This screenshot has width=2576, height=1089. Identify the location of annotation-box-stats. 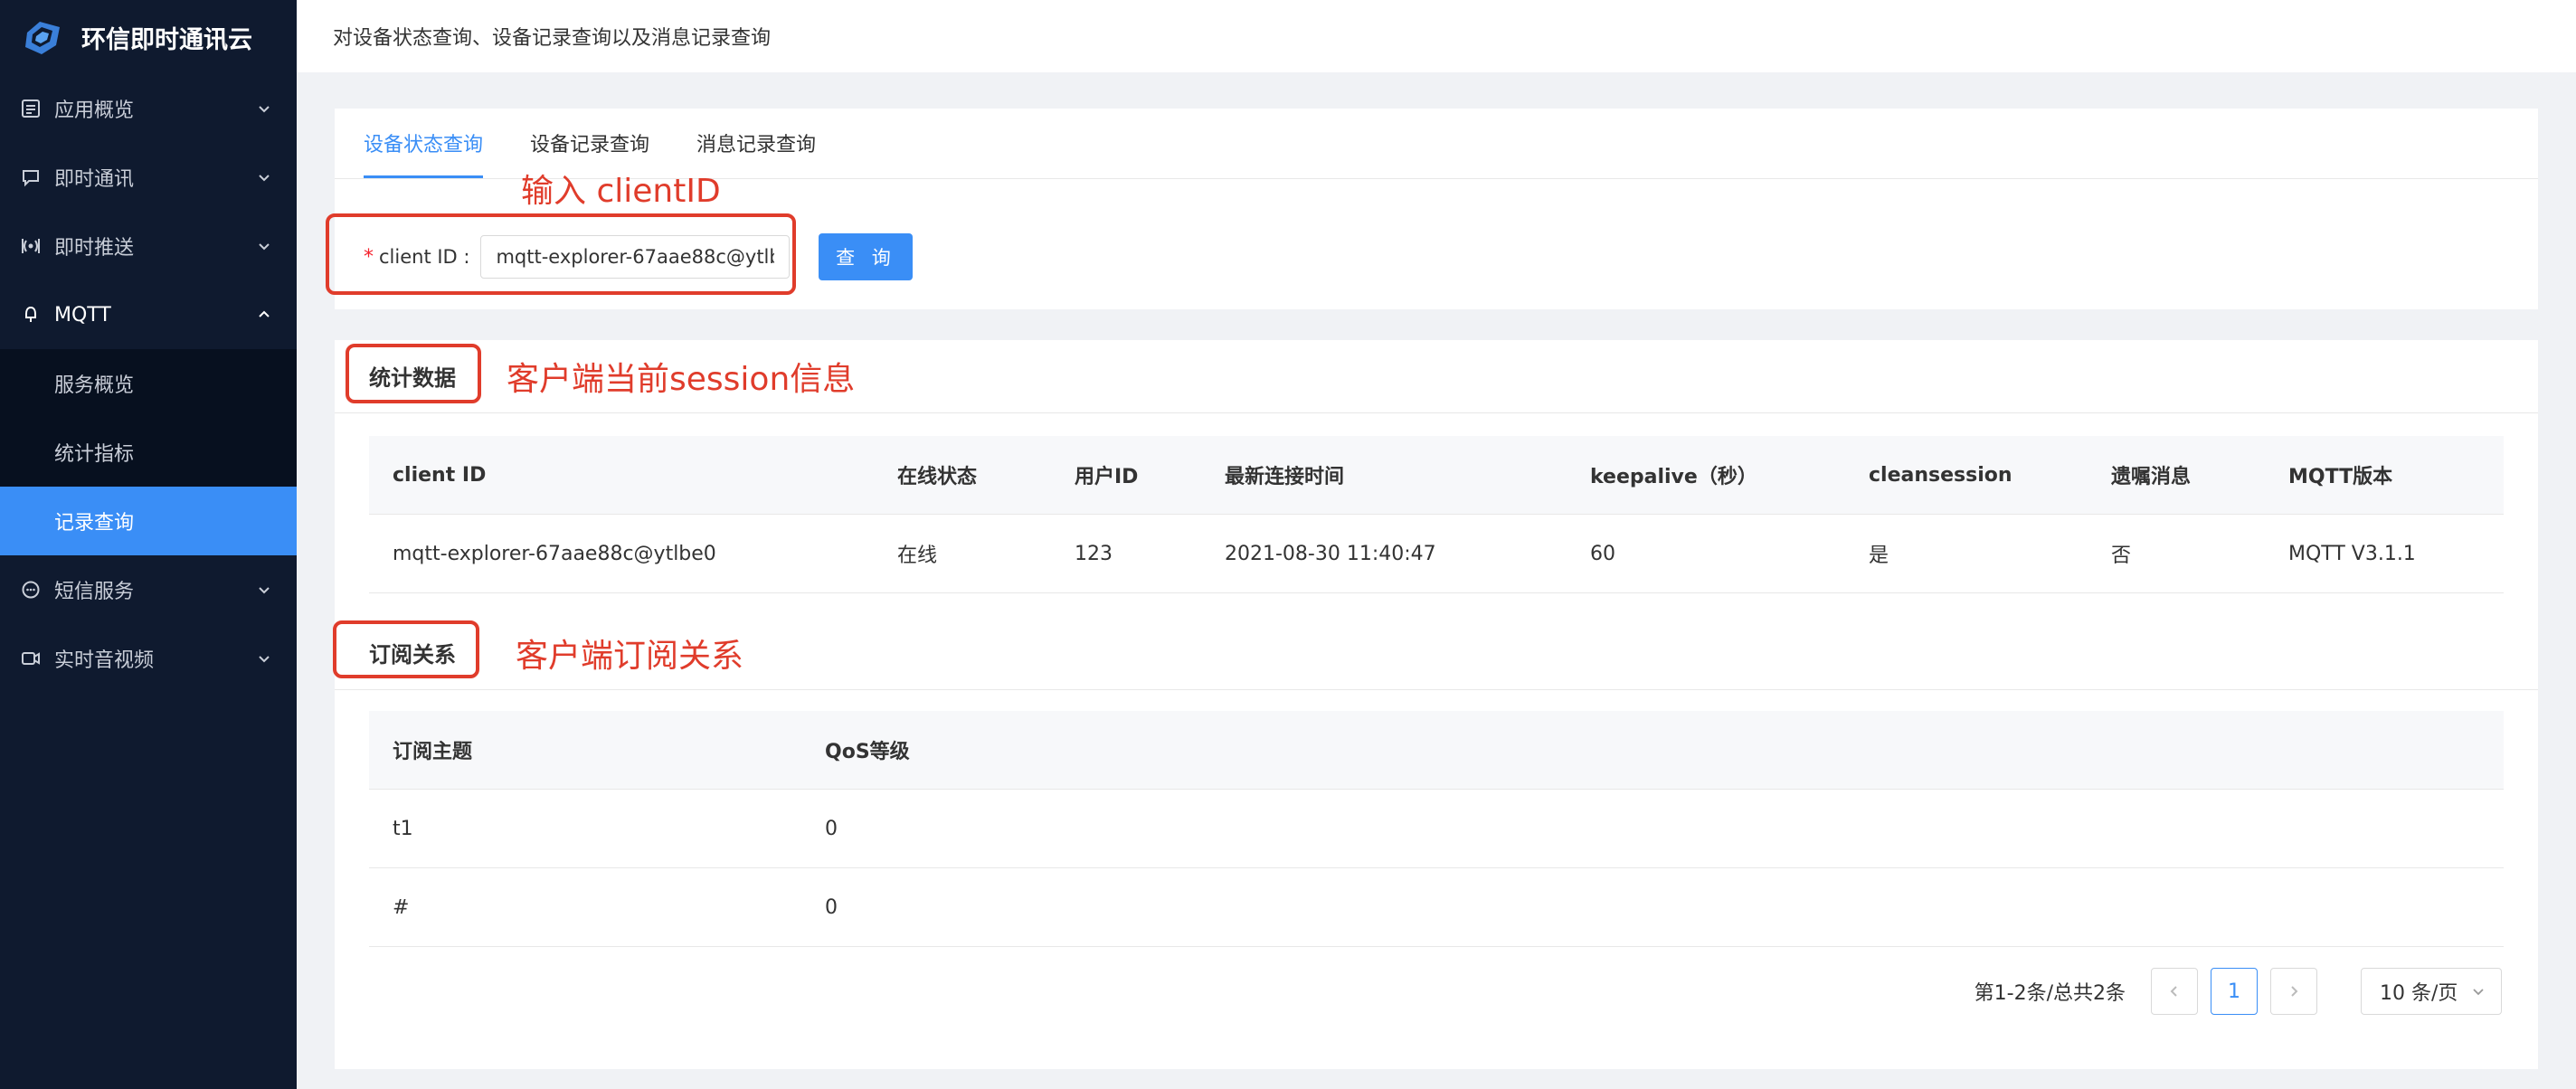
(413, 373).